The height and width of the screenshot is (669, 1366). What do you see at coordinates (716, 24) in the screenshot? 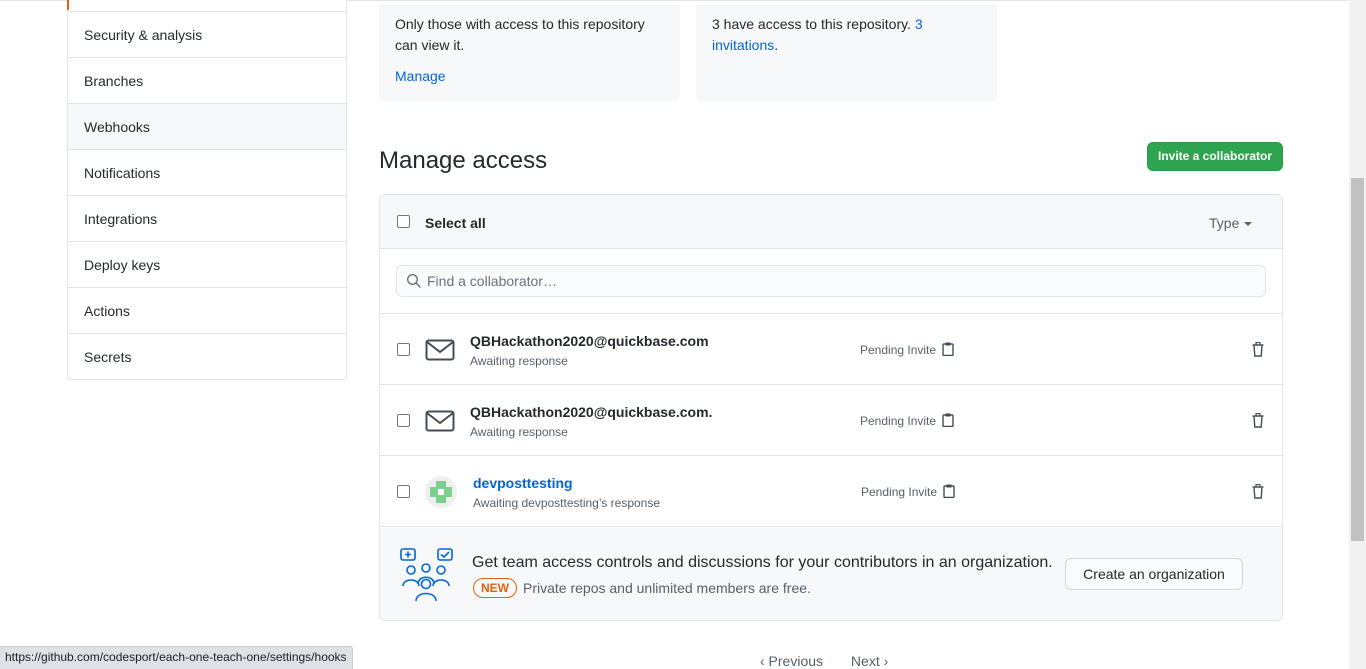
I see `access-count: 3` at bounding box center [716, 24].